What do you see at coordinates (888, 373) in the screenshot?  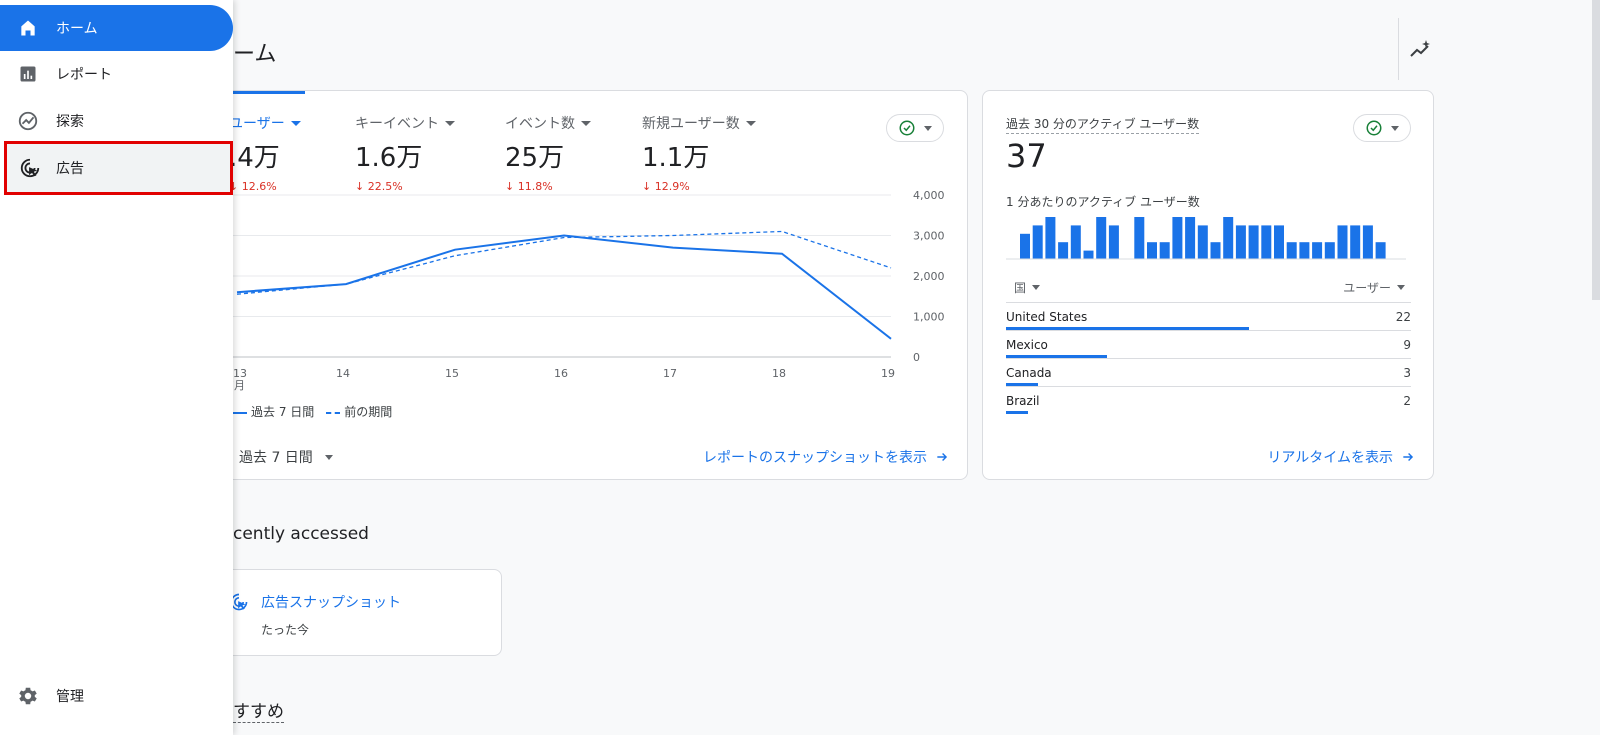 I see `x-tick-label: 19` at bounding box center [888, 373].